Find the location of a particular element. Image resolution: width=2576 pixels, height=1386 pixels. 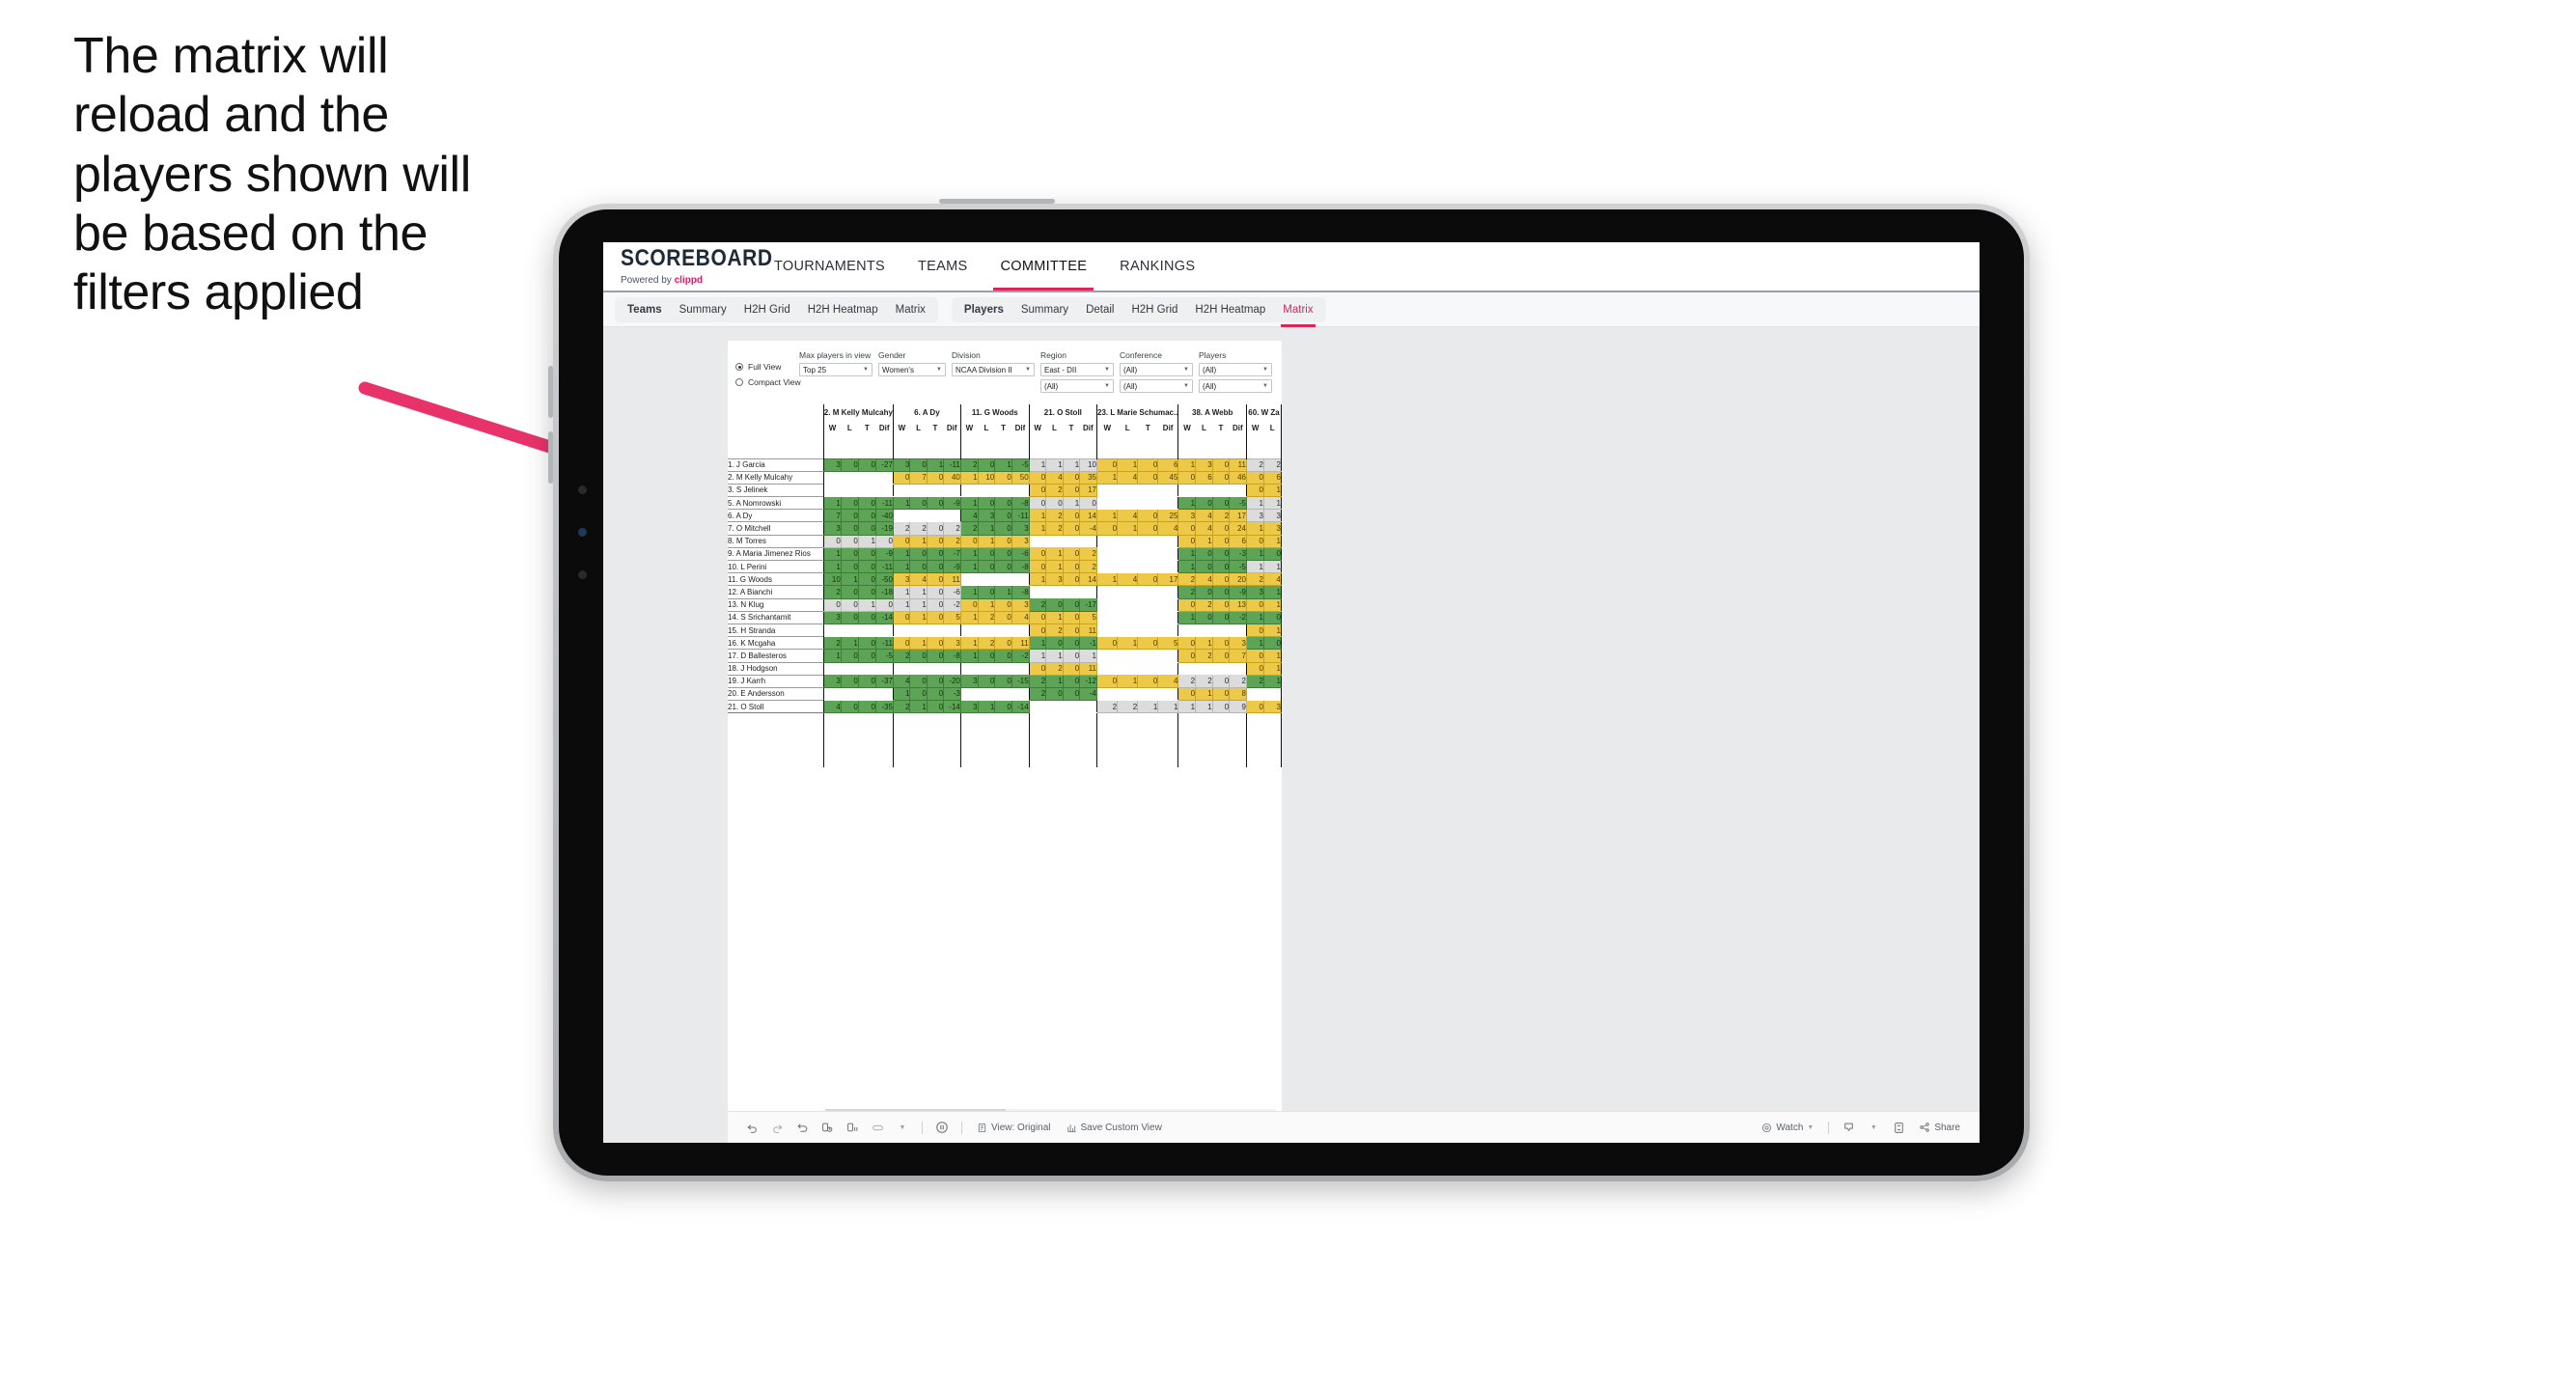

fullscreen-icon is located at coordinates (1898, 1128).